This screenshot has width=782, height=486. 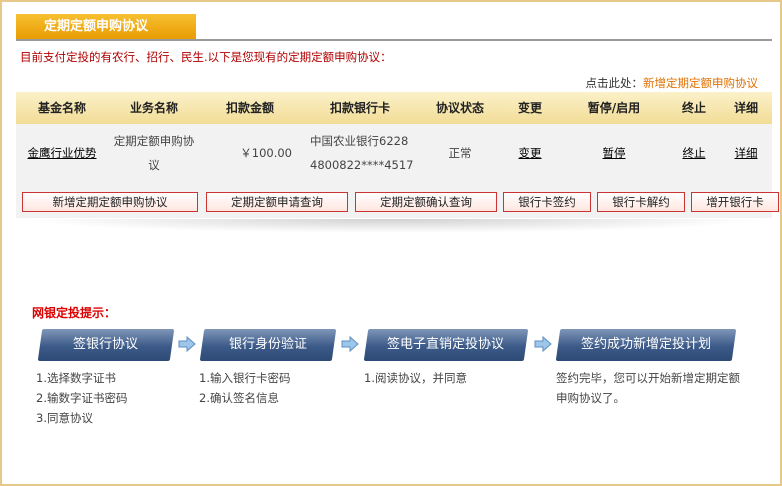 What do you see at coordinates (648, 388) in the screenshot?
I see `step-4-desc: 签约完毕，您可以开始新增定期定额 申购协议了。` at bounding box center [648, 388].